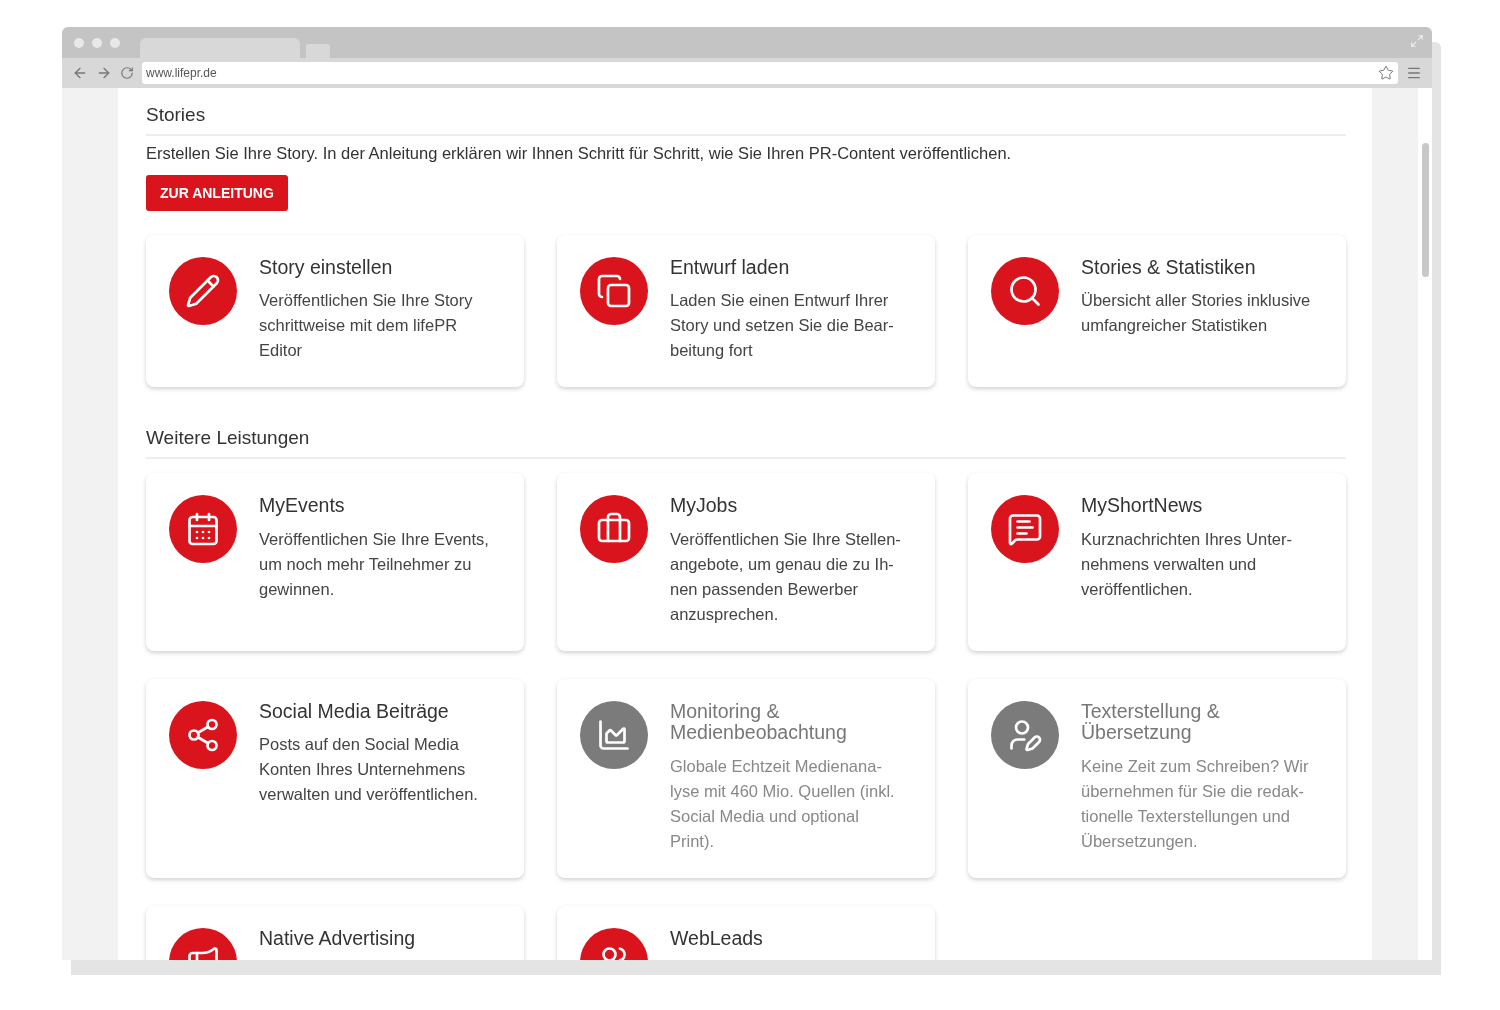 The width and height of the screenshot is (1500, 1010). What do you see at coordinates (127, 73) in the screenshot?
I see `reload-icon` at bounding box center [127, 73].